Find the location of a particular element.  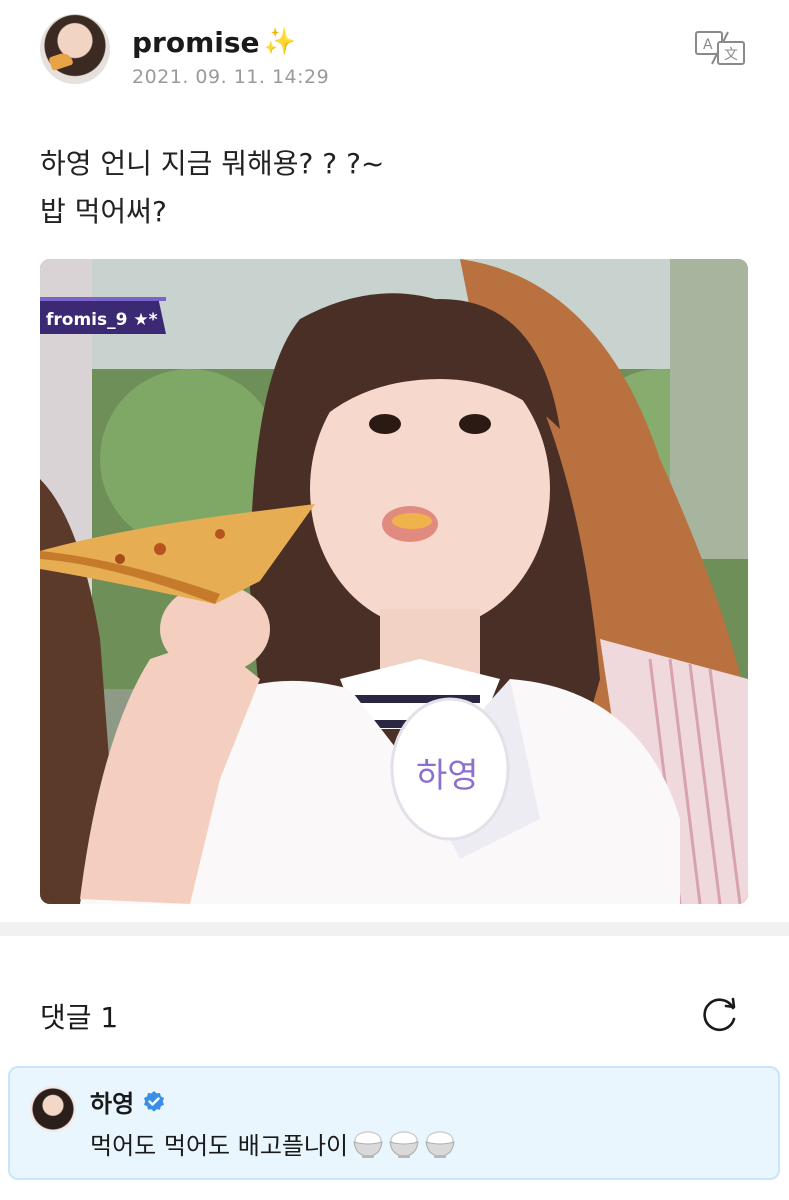

comment-text: 먹어도 먹어도 배고플나이 is located at coordinates (273, 1143).